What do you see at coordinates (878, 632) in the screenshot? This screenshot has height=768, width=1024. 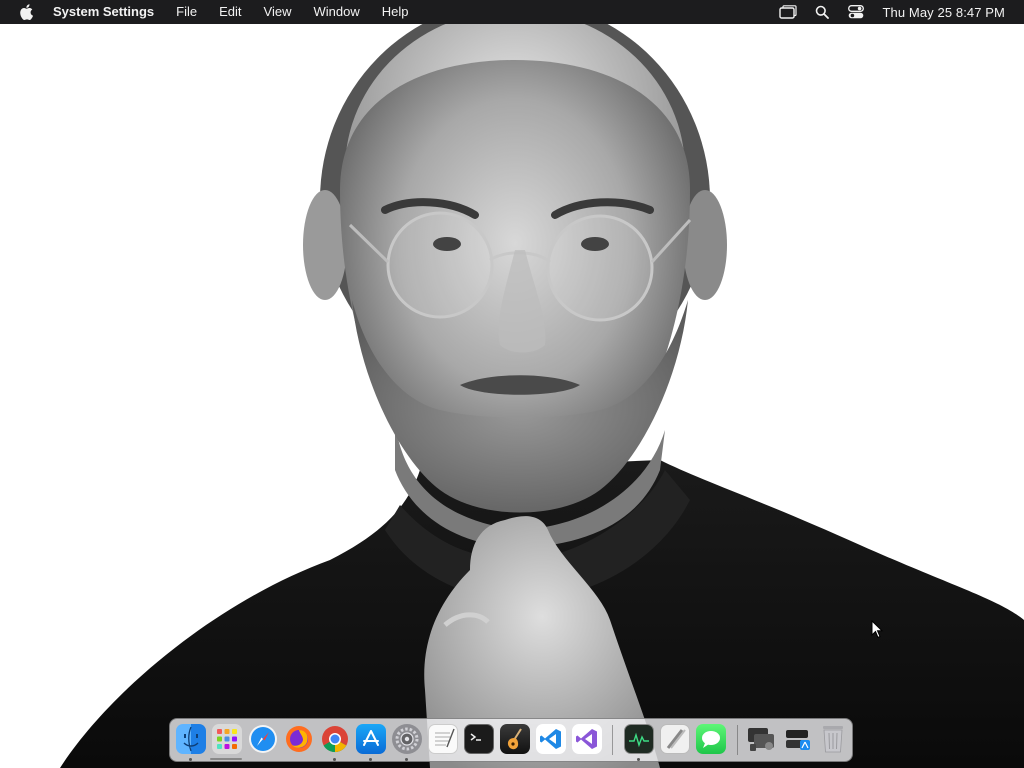 I see `mouse-pointer-icon` at bounding box center [878, 632].